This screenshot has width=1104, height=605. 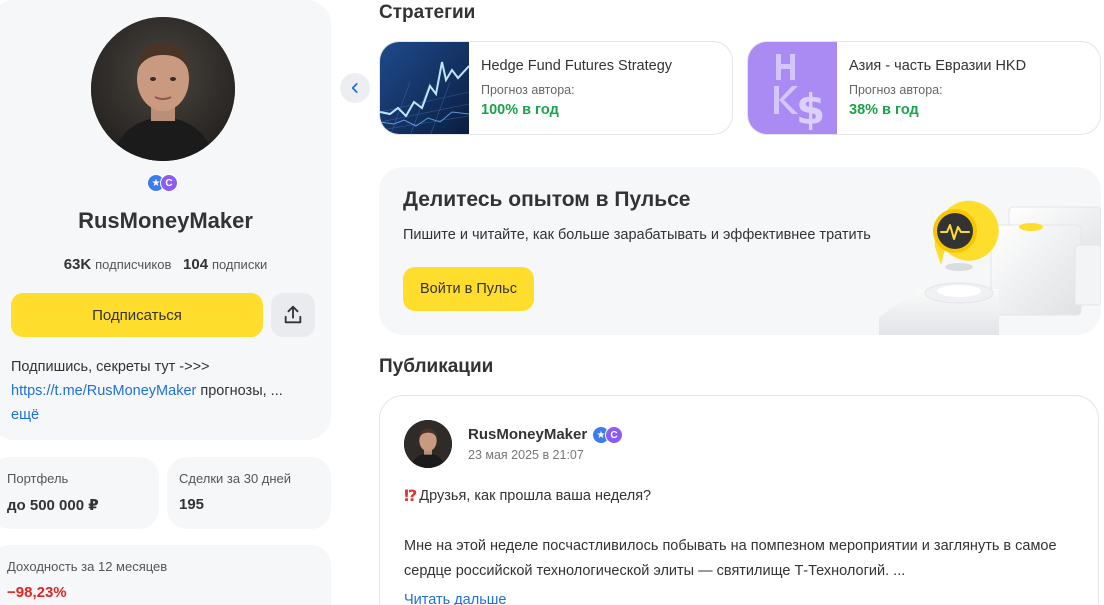 What do you see at coordinates (938, 66) in the screenshot?
I see `strategy-name: Азия - часть Евразии HKD` at bounding box center [938, 66].